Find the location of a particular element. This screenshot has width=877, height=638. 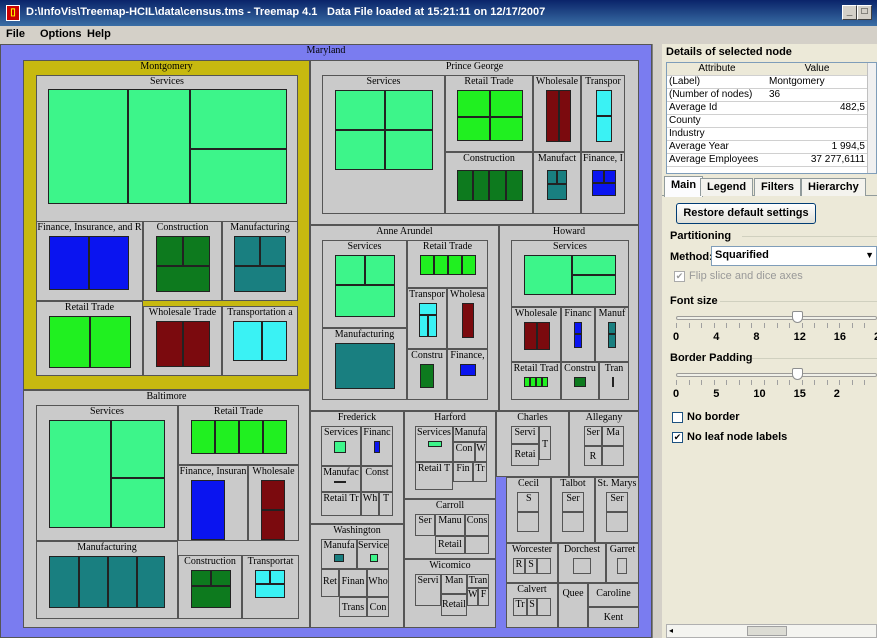

county-carroll: Carroll Ser Manu Cons Retail is located at coordinates (450, 529).